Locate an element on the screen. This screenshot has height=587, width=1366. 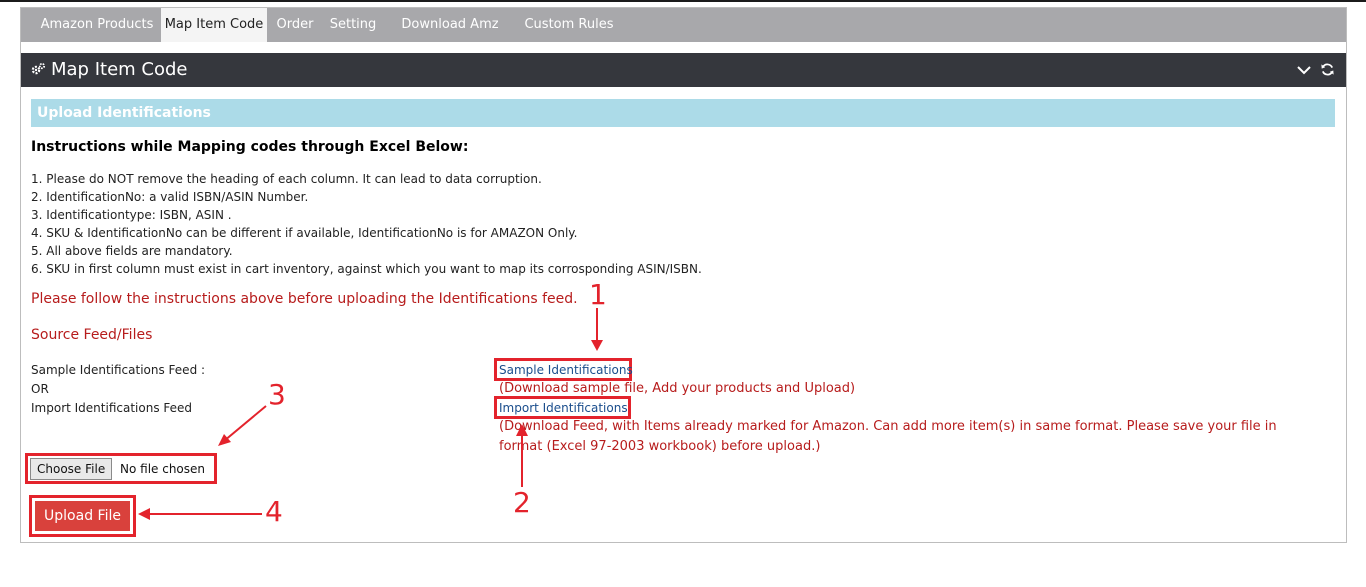
sample-identifications-link: Sample Identifications is located at coordinates (566, 370).